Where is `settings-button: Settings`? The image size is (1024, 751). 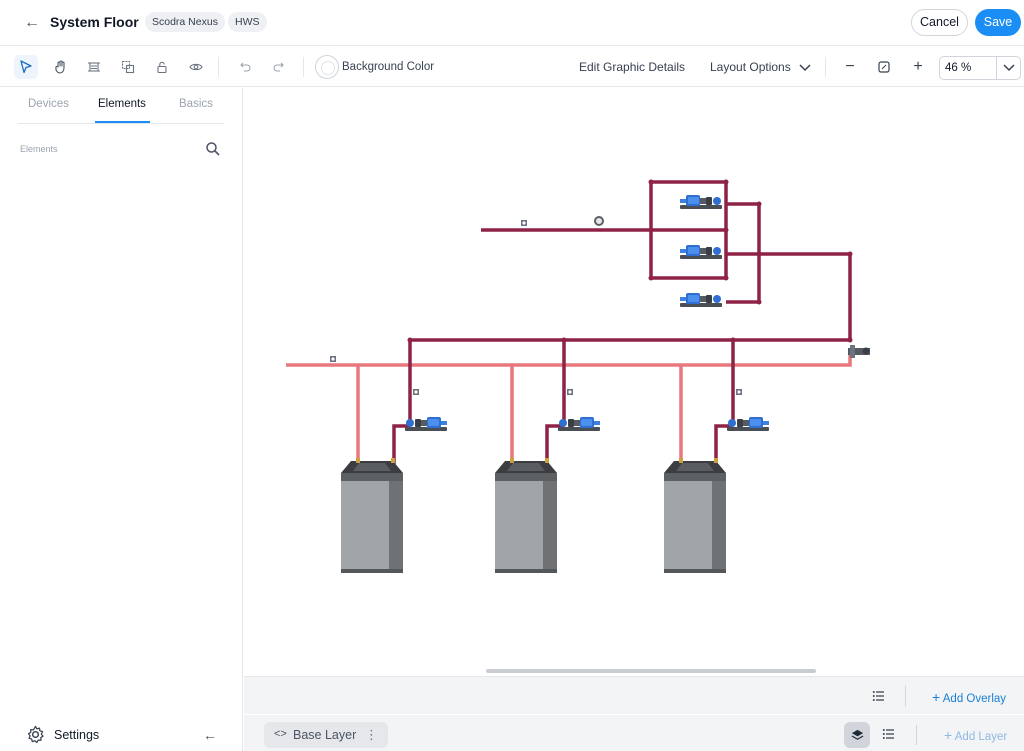
settings-button: Settings is located at coordinates (62, 734).